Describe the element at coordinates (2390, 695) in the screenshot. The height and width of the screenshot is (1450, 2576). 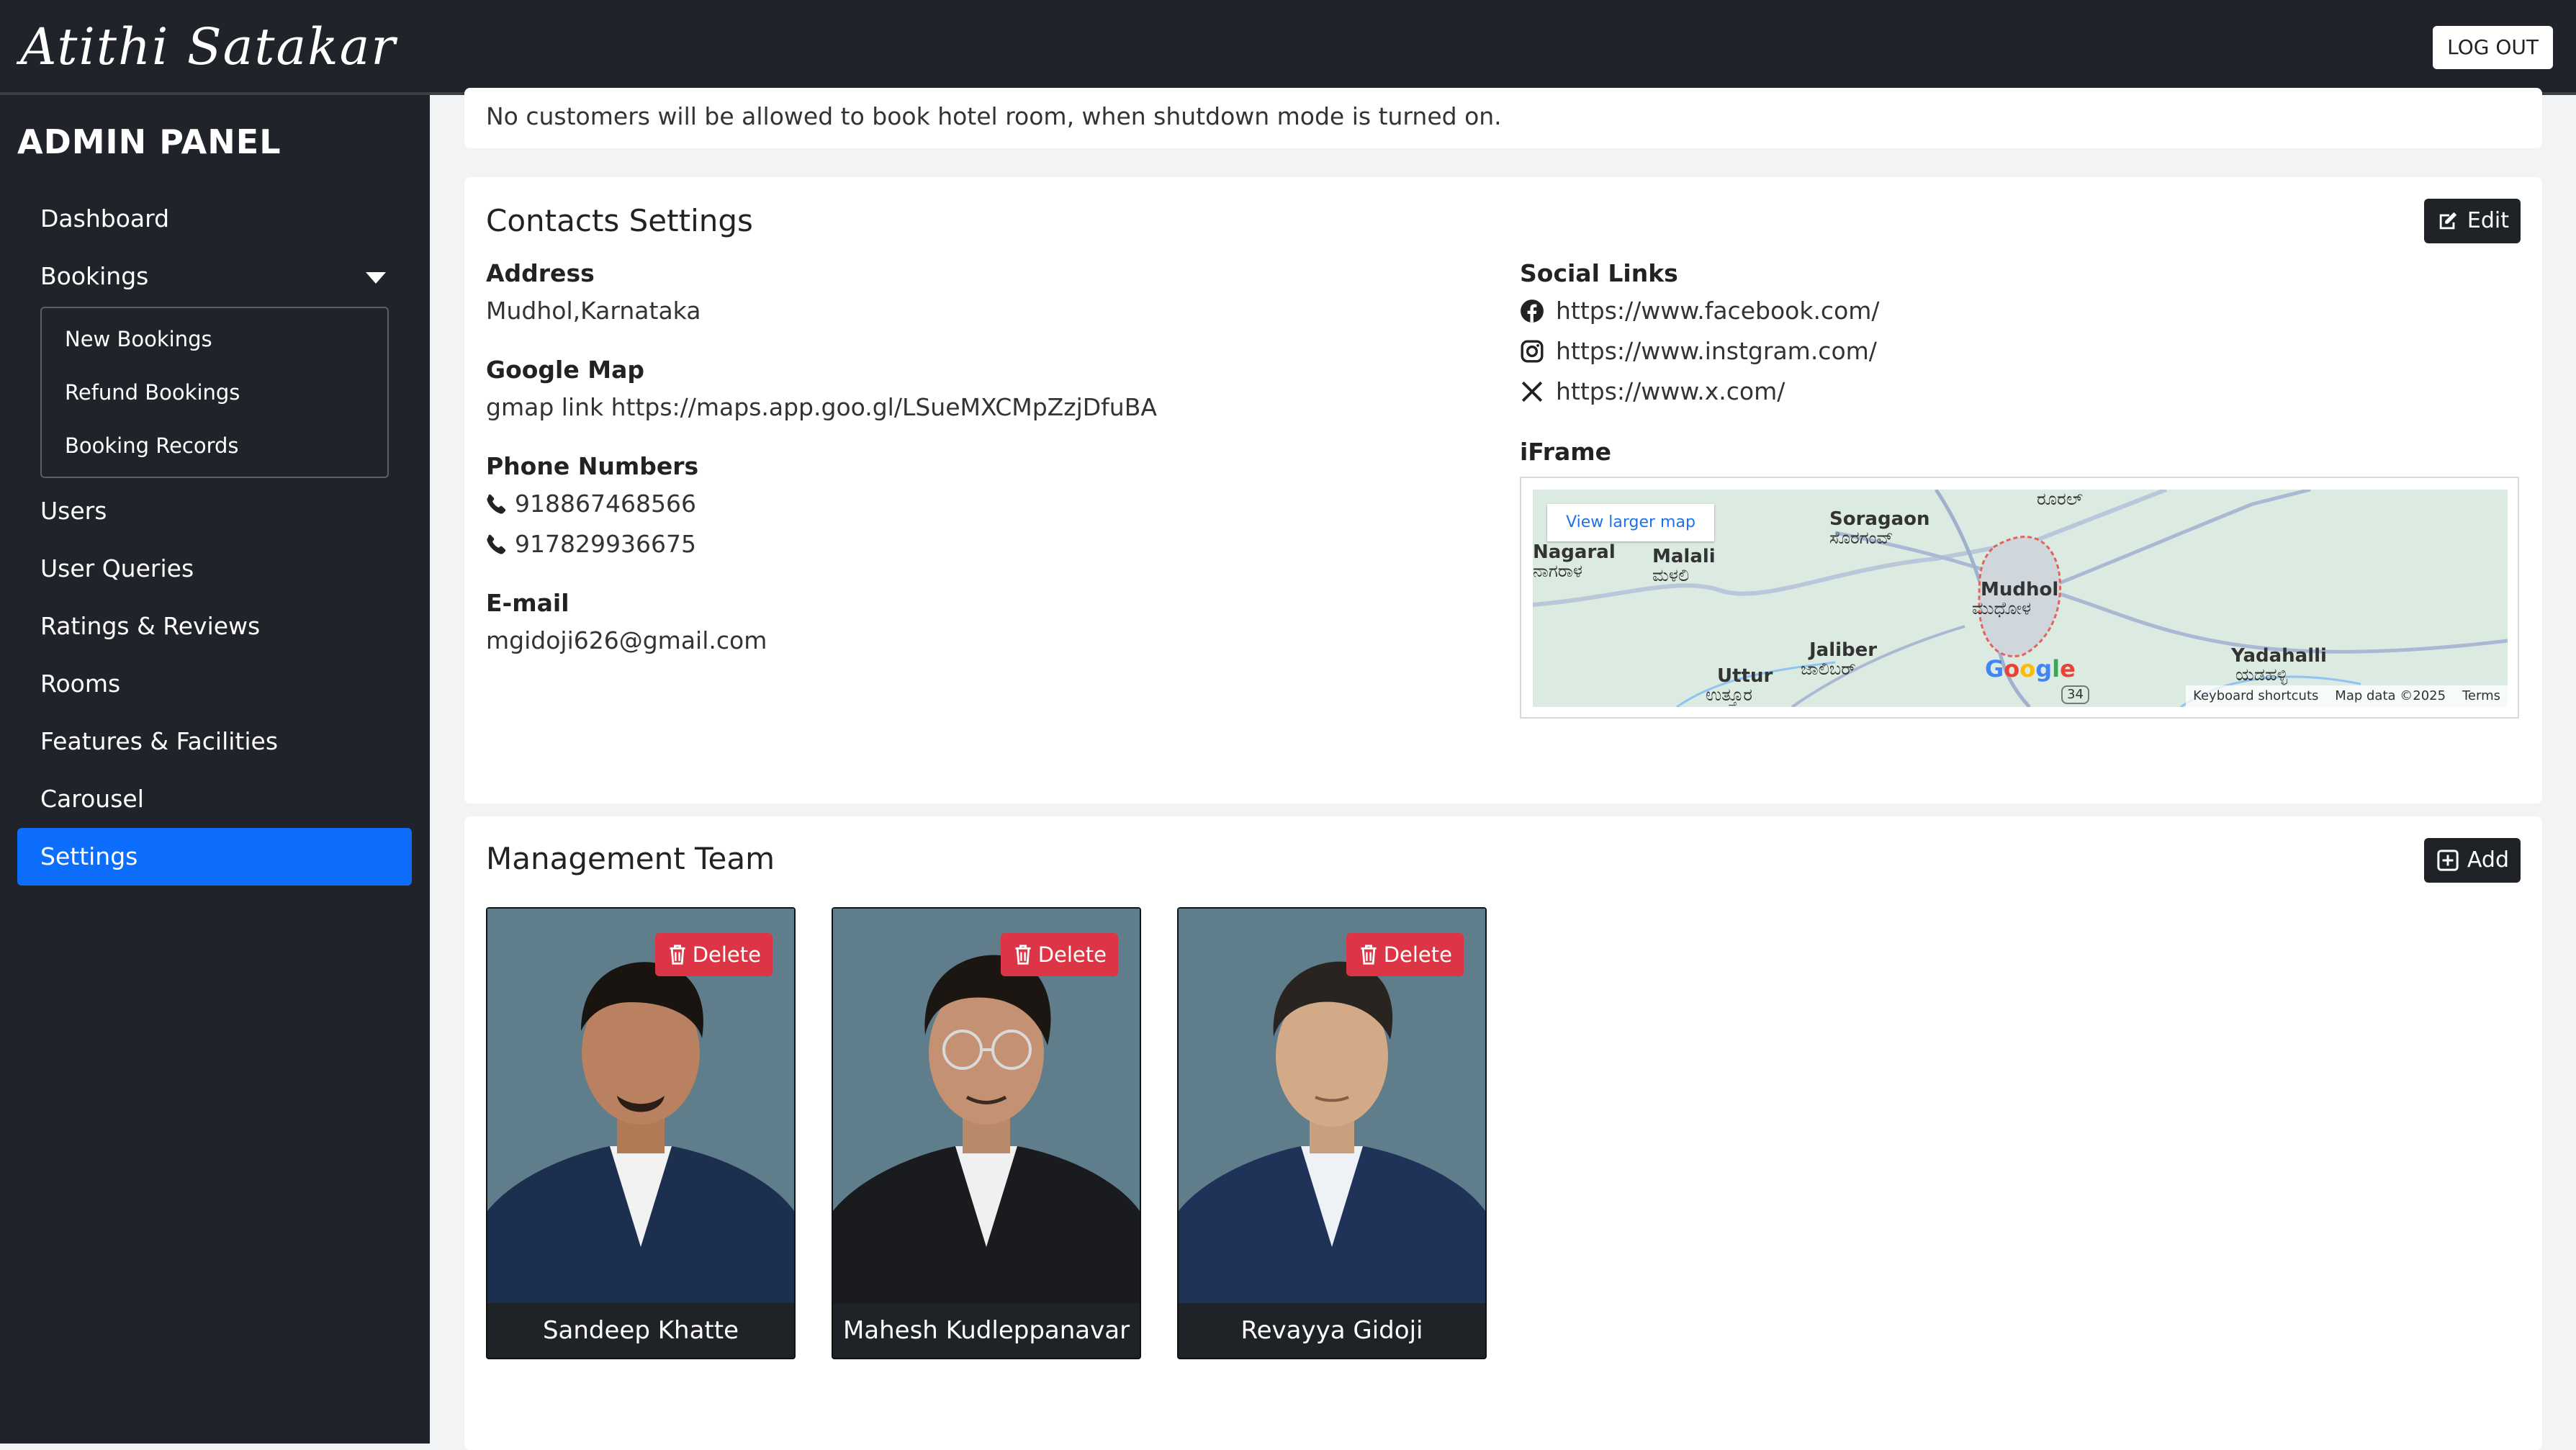
I see `map-data-text: Map data ©2025` at that location.